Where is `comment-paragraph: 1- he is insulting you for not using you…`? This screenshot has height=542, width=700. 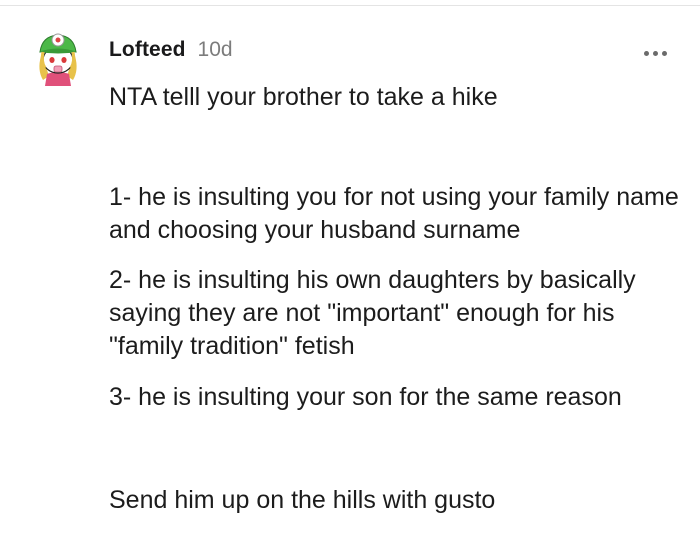
comment-paragraph: 1- he is insulting you for not using you… is located at coordinates (394, 213).